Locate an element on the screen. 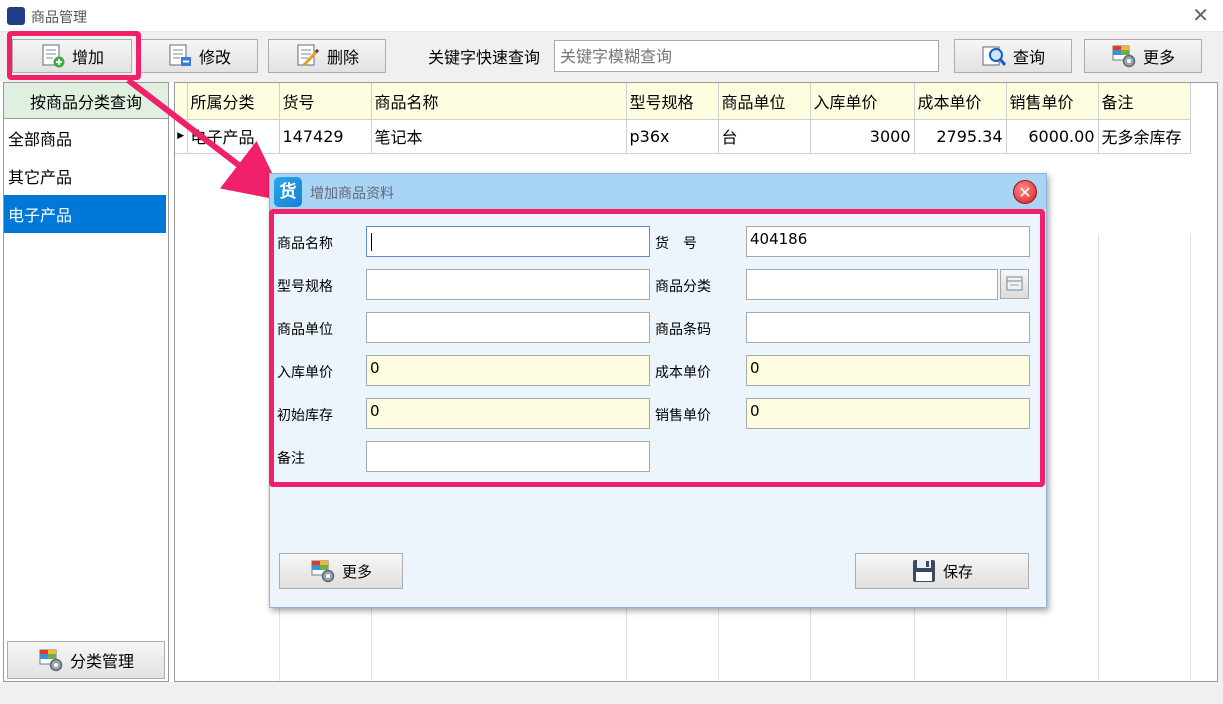 The height and width of the screenshot is (704, 1223). in-price-label: 入库单价 is located at coordinates (305, 373).